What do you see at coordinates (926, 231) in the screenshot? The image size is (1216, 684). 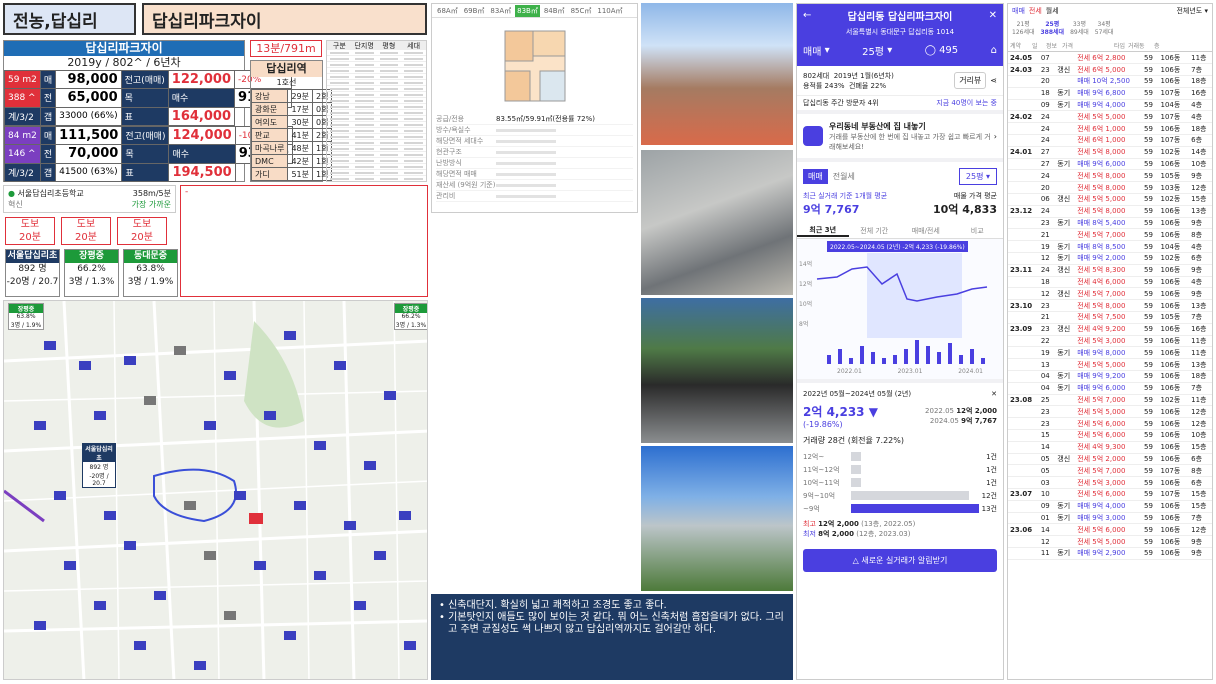 I see `period-tab: 매매/전세` at bounding box center [926, 231].